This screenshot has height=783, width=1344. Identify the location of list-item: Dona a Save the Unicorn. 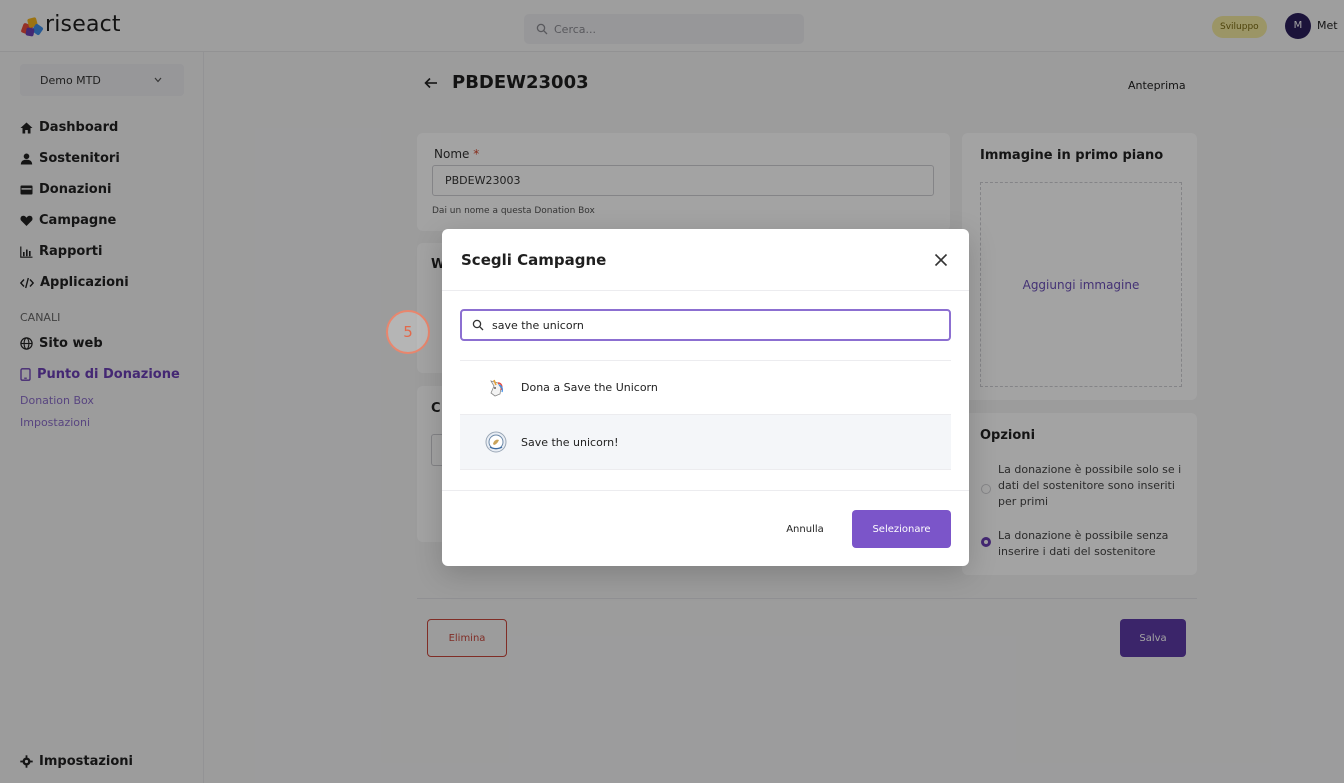
(705, 387).